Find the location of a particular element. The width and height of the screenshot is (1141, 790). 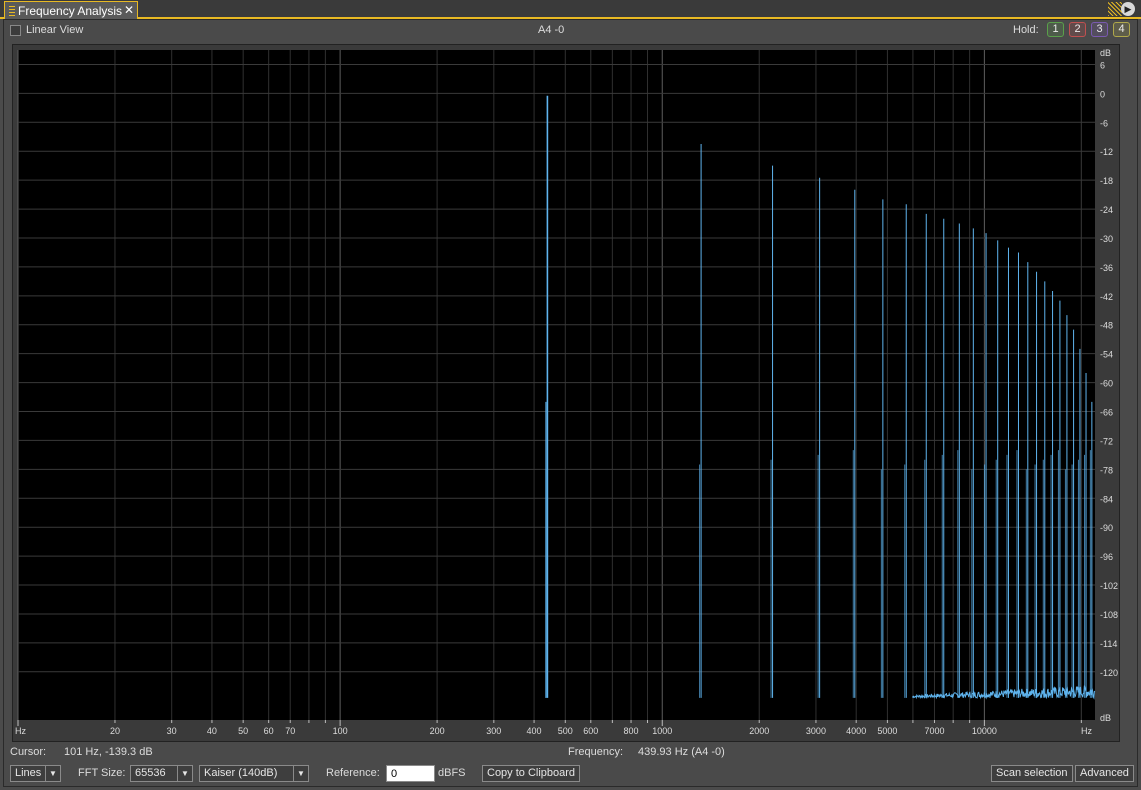

y-tick-label: -24 is located at coordinates (1106, 210).